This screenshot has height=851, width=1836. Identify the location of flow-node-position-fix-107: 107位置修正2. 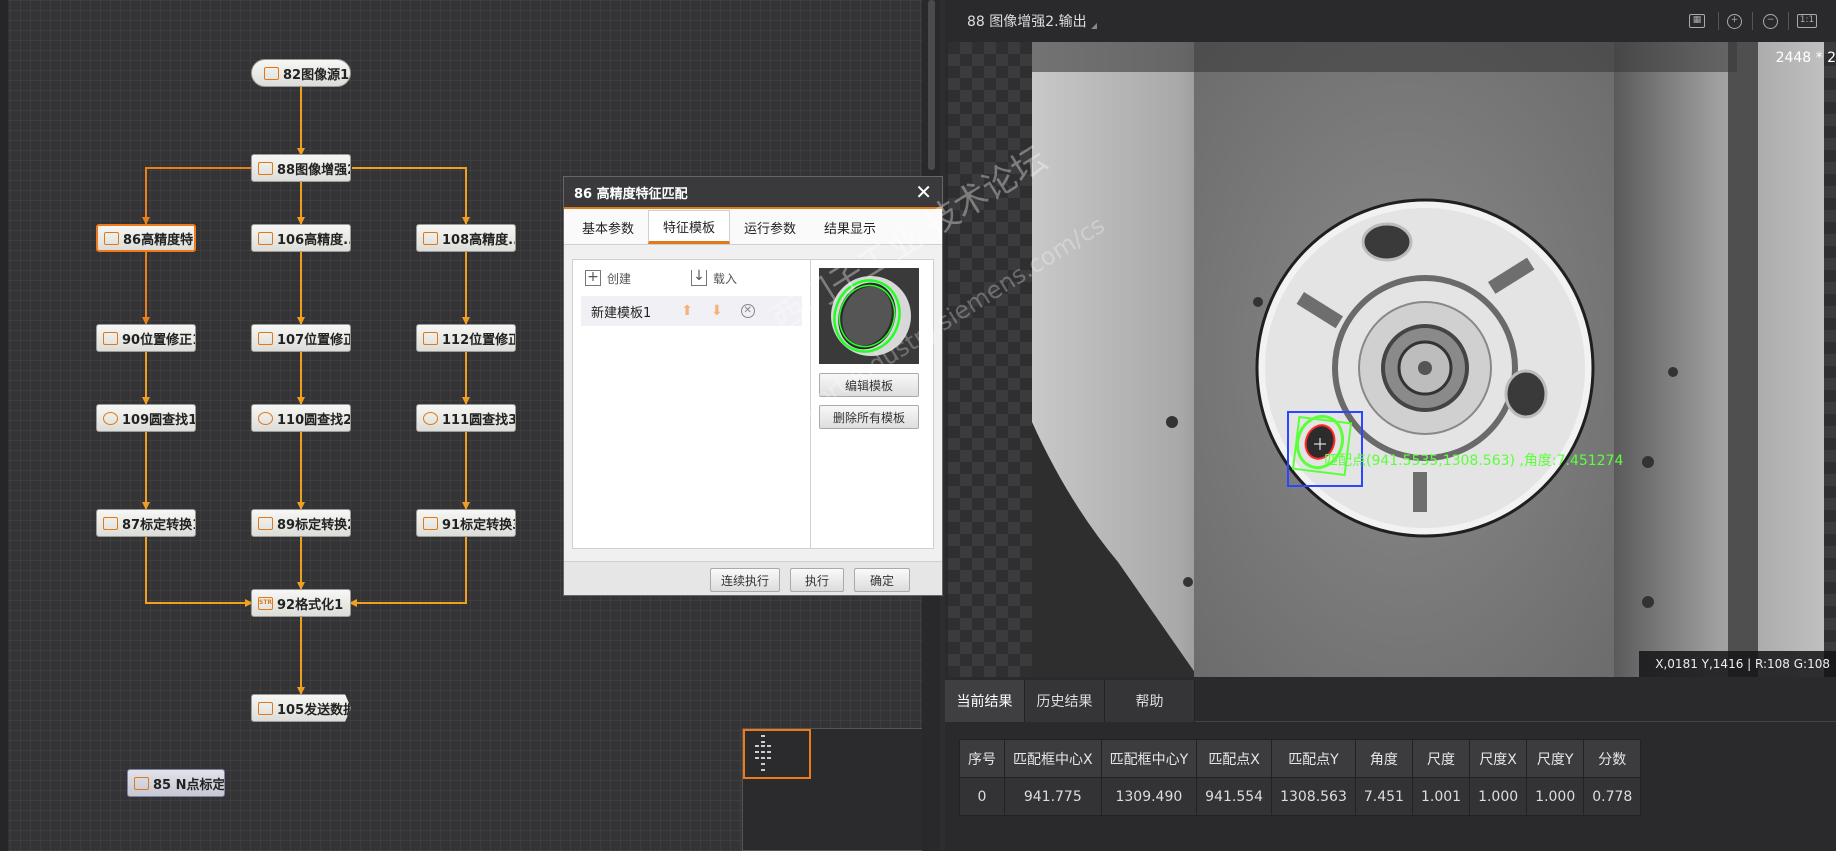
(301, 338).